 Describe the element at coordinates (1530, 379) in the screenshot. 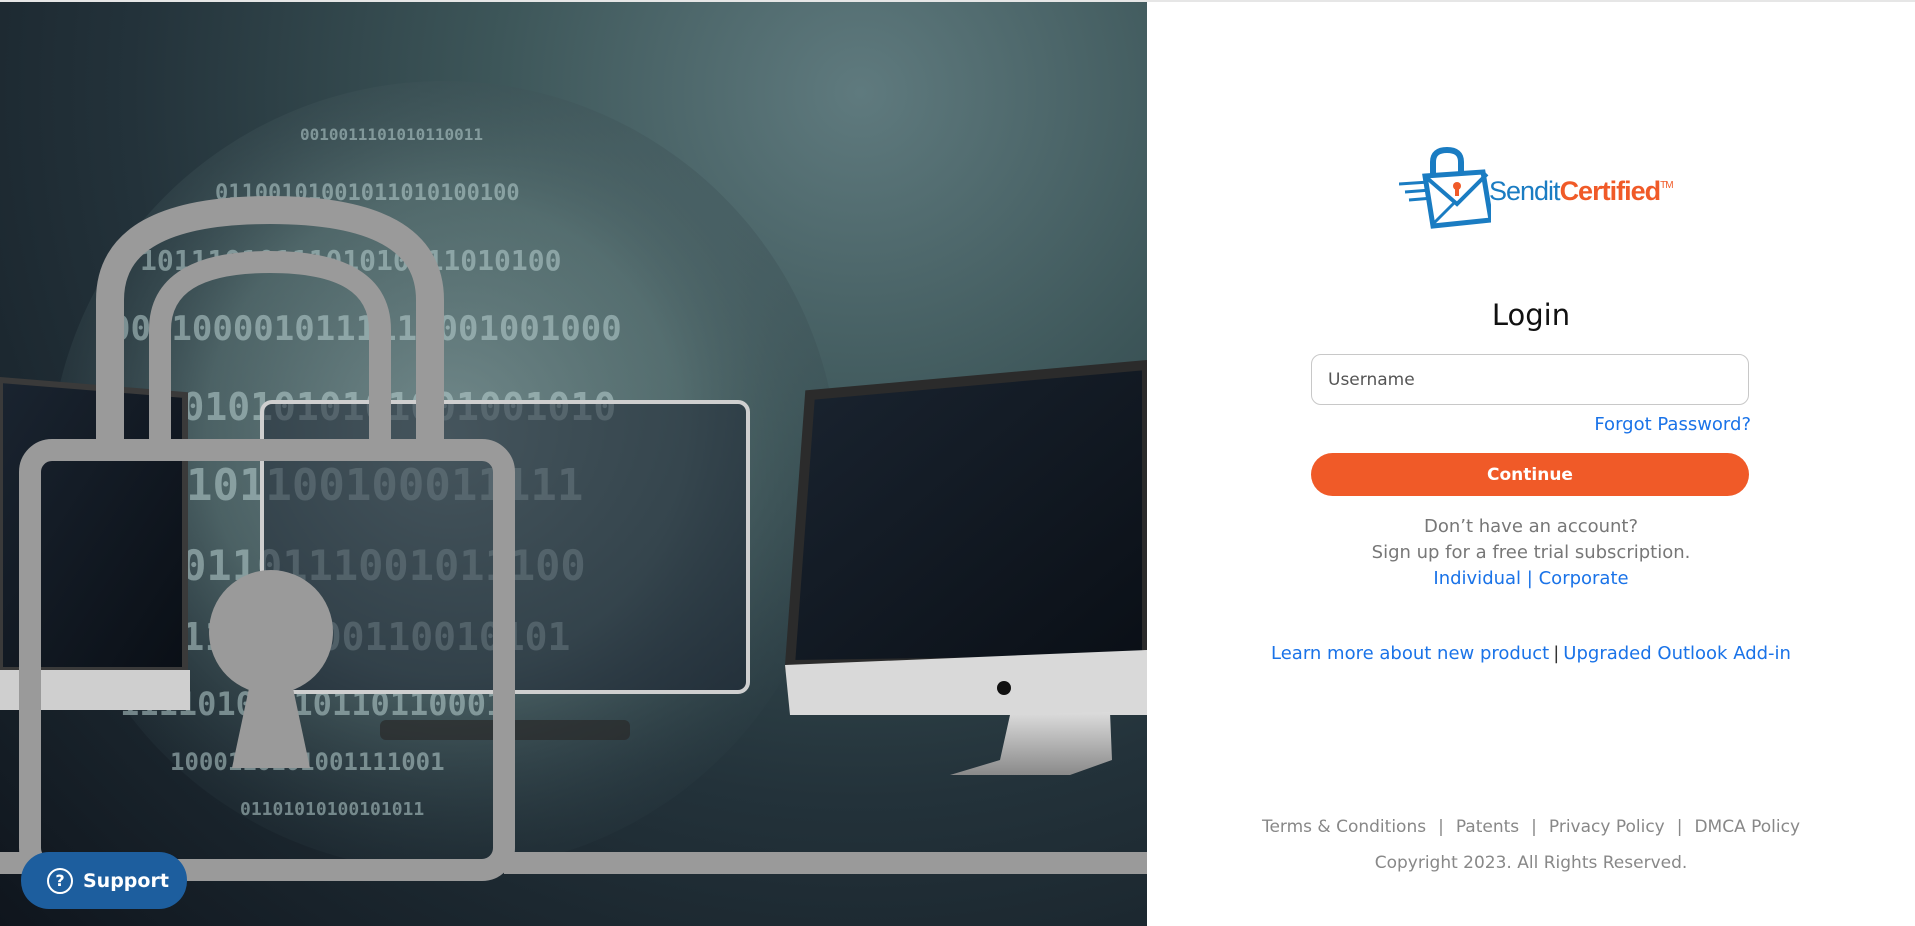

I see `username-input` at that location.